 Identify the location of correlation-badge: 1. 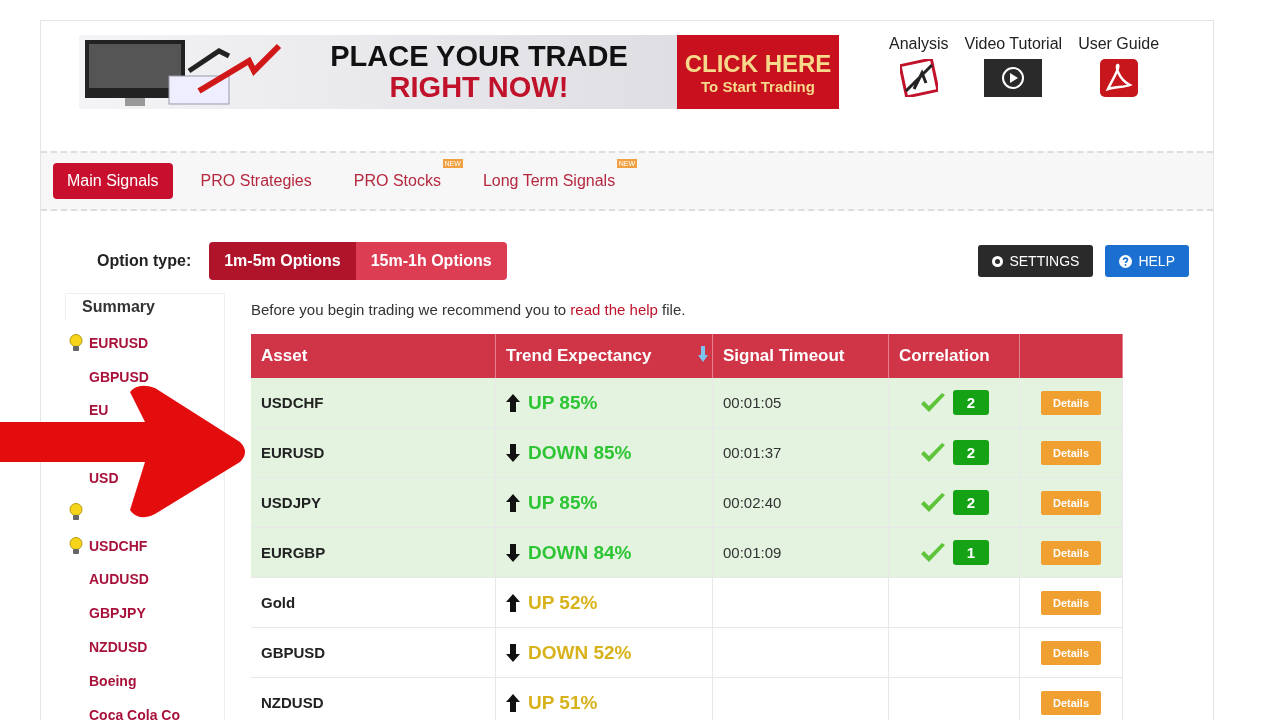
(971, 552).